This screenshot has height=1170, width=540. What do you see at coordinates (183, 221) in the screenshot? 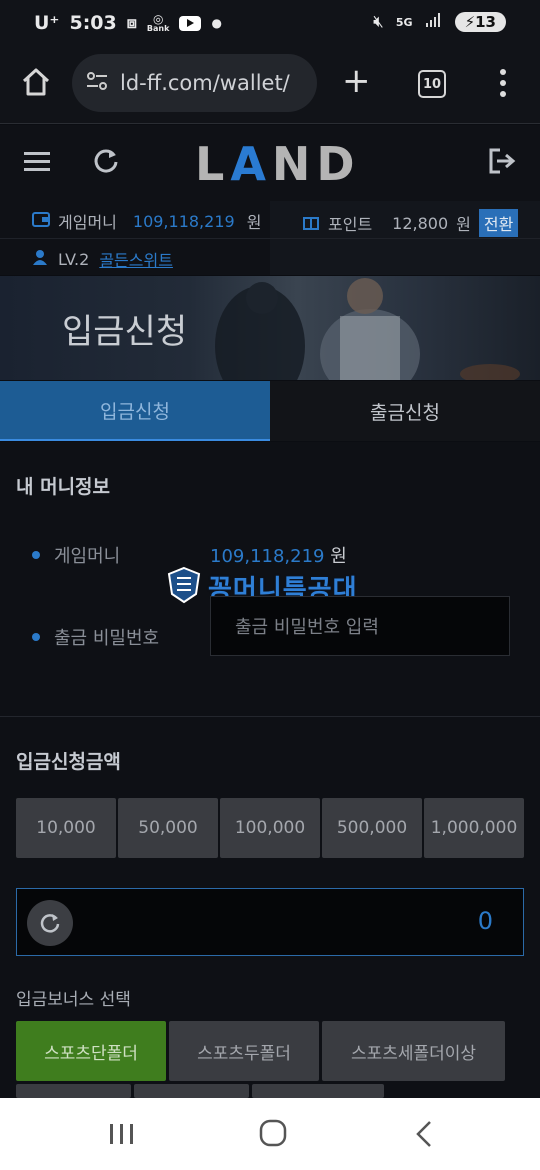
I see `game-money-value: 109,118,219` at bounding box center [183, 221].